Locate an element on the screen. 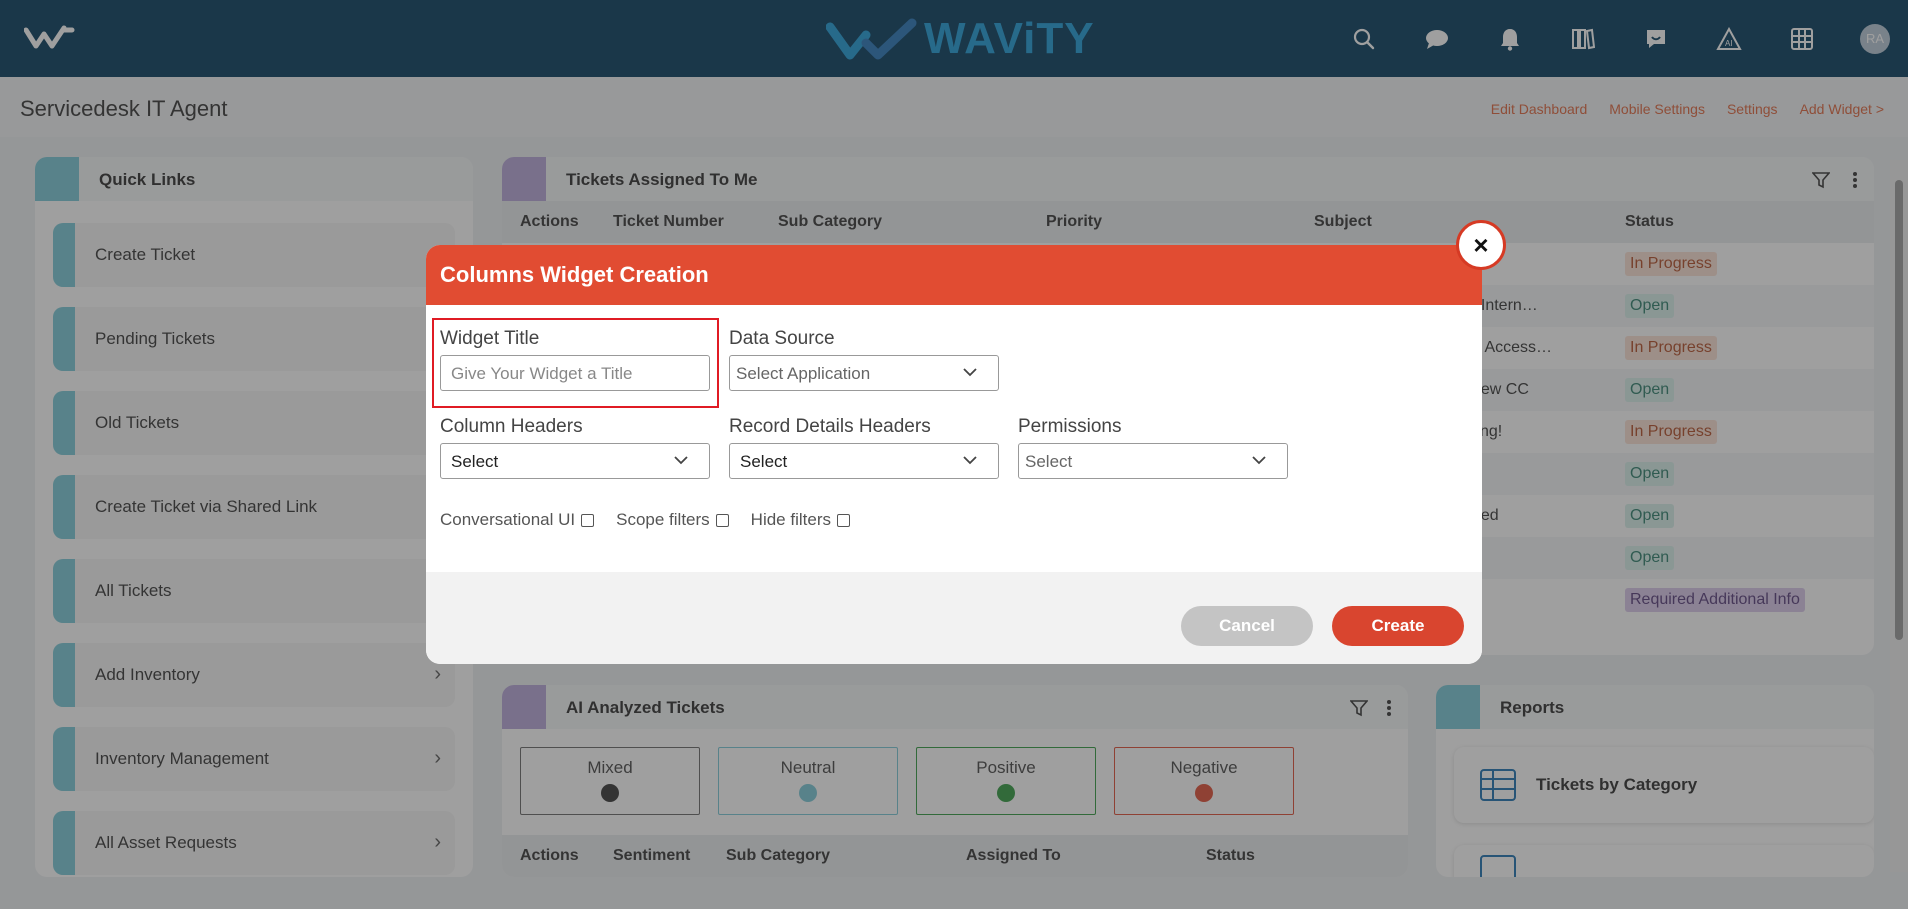 The image size is (1908, 909). record-details-value: Select is located at coordinates (764, 461).